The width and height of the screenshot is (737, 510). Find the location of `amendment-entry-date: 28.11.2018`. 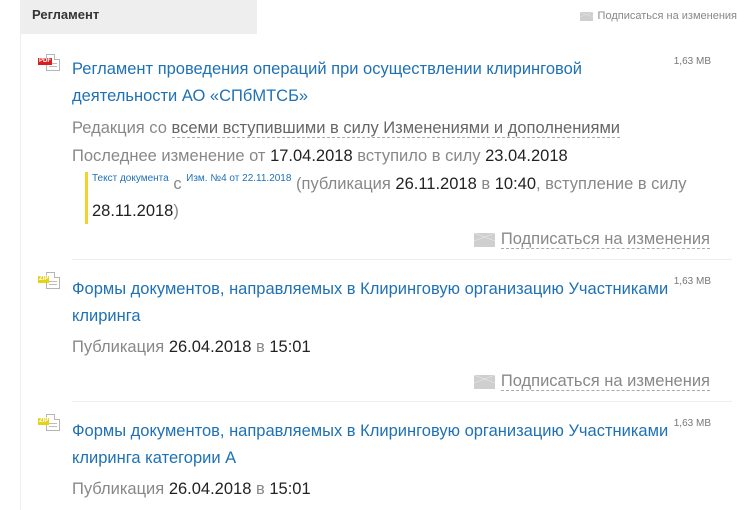

amendment-entry-date: 28.11.2018 is located at coordinates (133, 211).